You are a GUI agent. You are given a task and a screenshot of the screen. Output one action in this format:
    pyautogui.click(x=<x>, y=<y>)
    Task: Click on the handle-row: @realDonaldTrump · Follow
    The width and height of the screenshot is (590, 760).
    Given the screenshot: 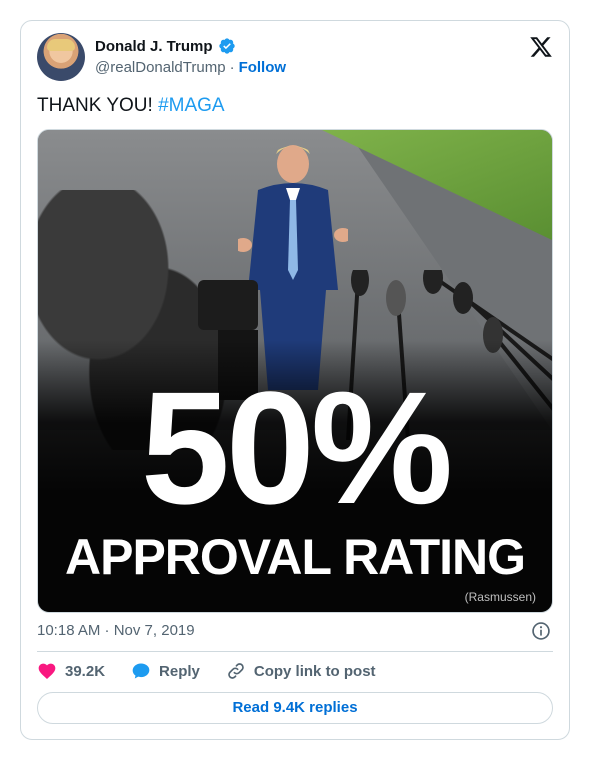 What is the action you would take?
    pyautogui.click(x=190, y=67)
    